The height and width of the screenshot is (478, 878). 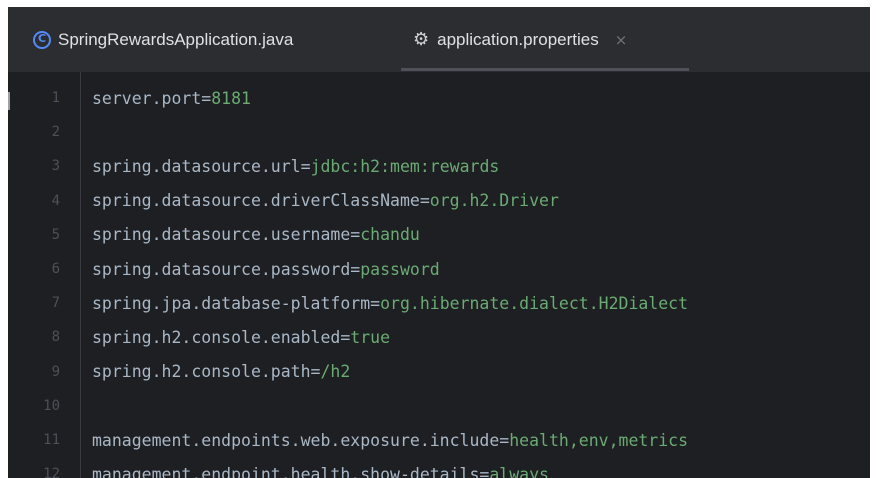 I want to click on line-number: 9, so click(x=55, y=371).